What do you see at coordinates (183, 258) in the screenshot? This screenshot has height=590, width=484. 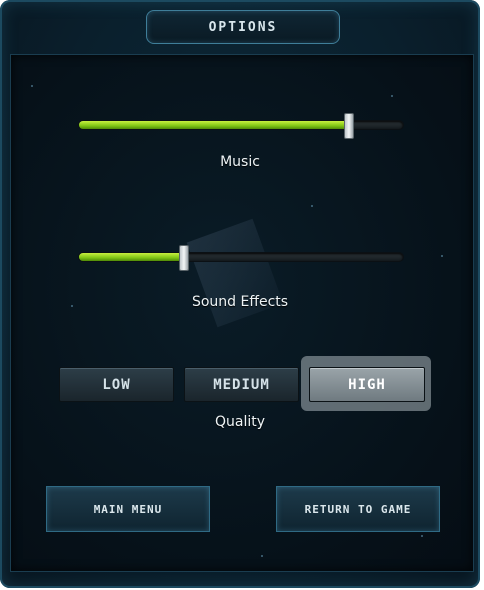 I see `sound-effects-slider-knob` at bounding box center [183, 258].